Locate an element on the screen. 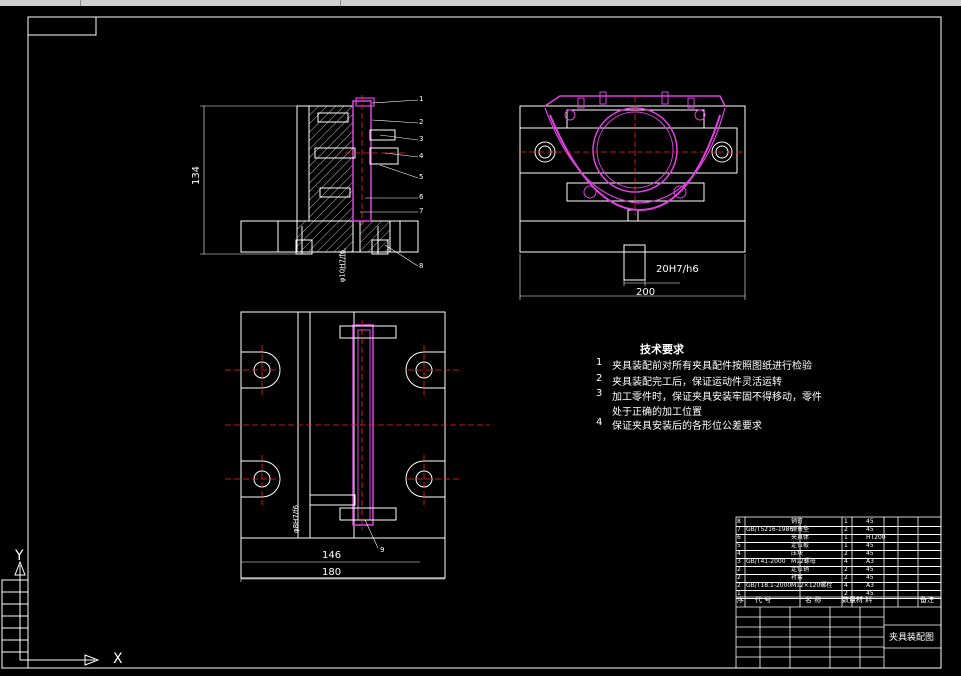  parts-row-name: 销钉 is located at coordinates (797, 521).